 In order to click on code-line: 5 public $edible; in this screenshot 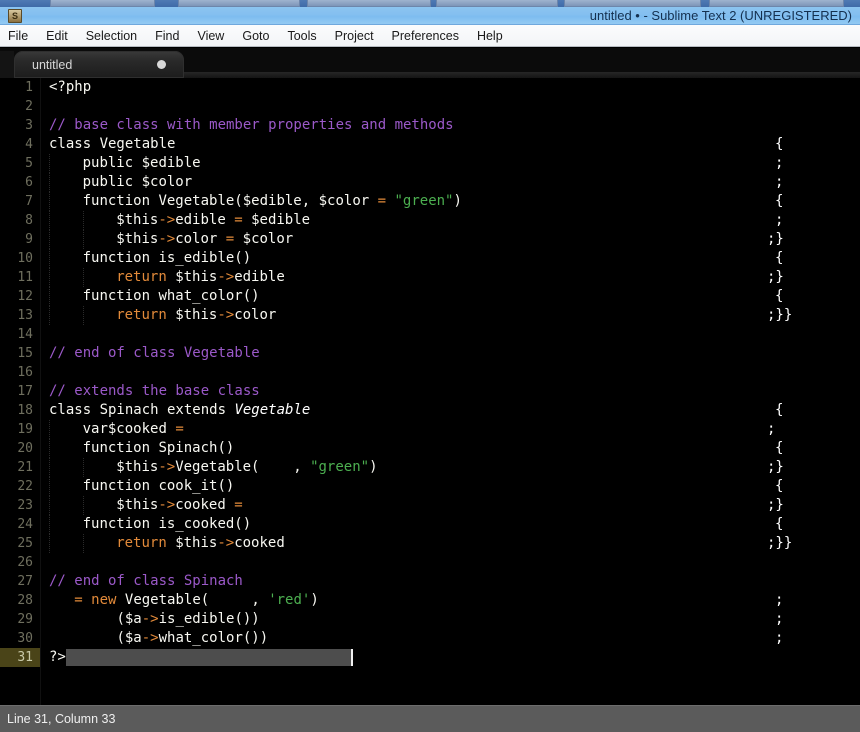, I will do `click(430, 163)`.